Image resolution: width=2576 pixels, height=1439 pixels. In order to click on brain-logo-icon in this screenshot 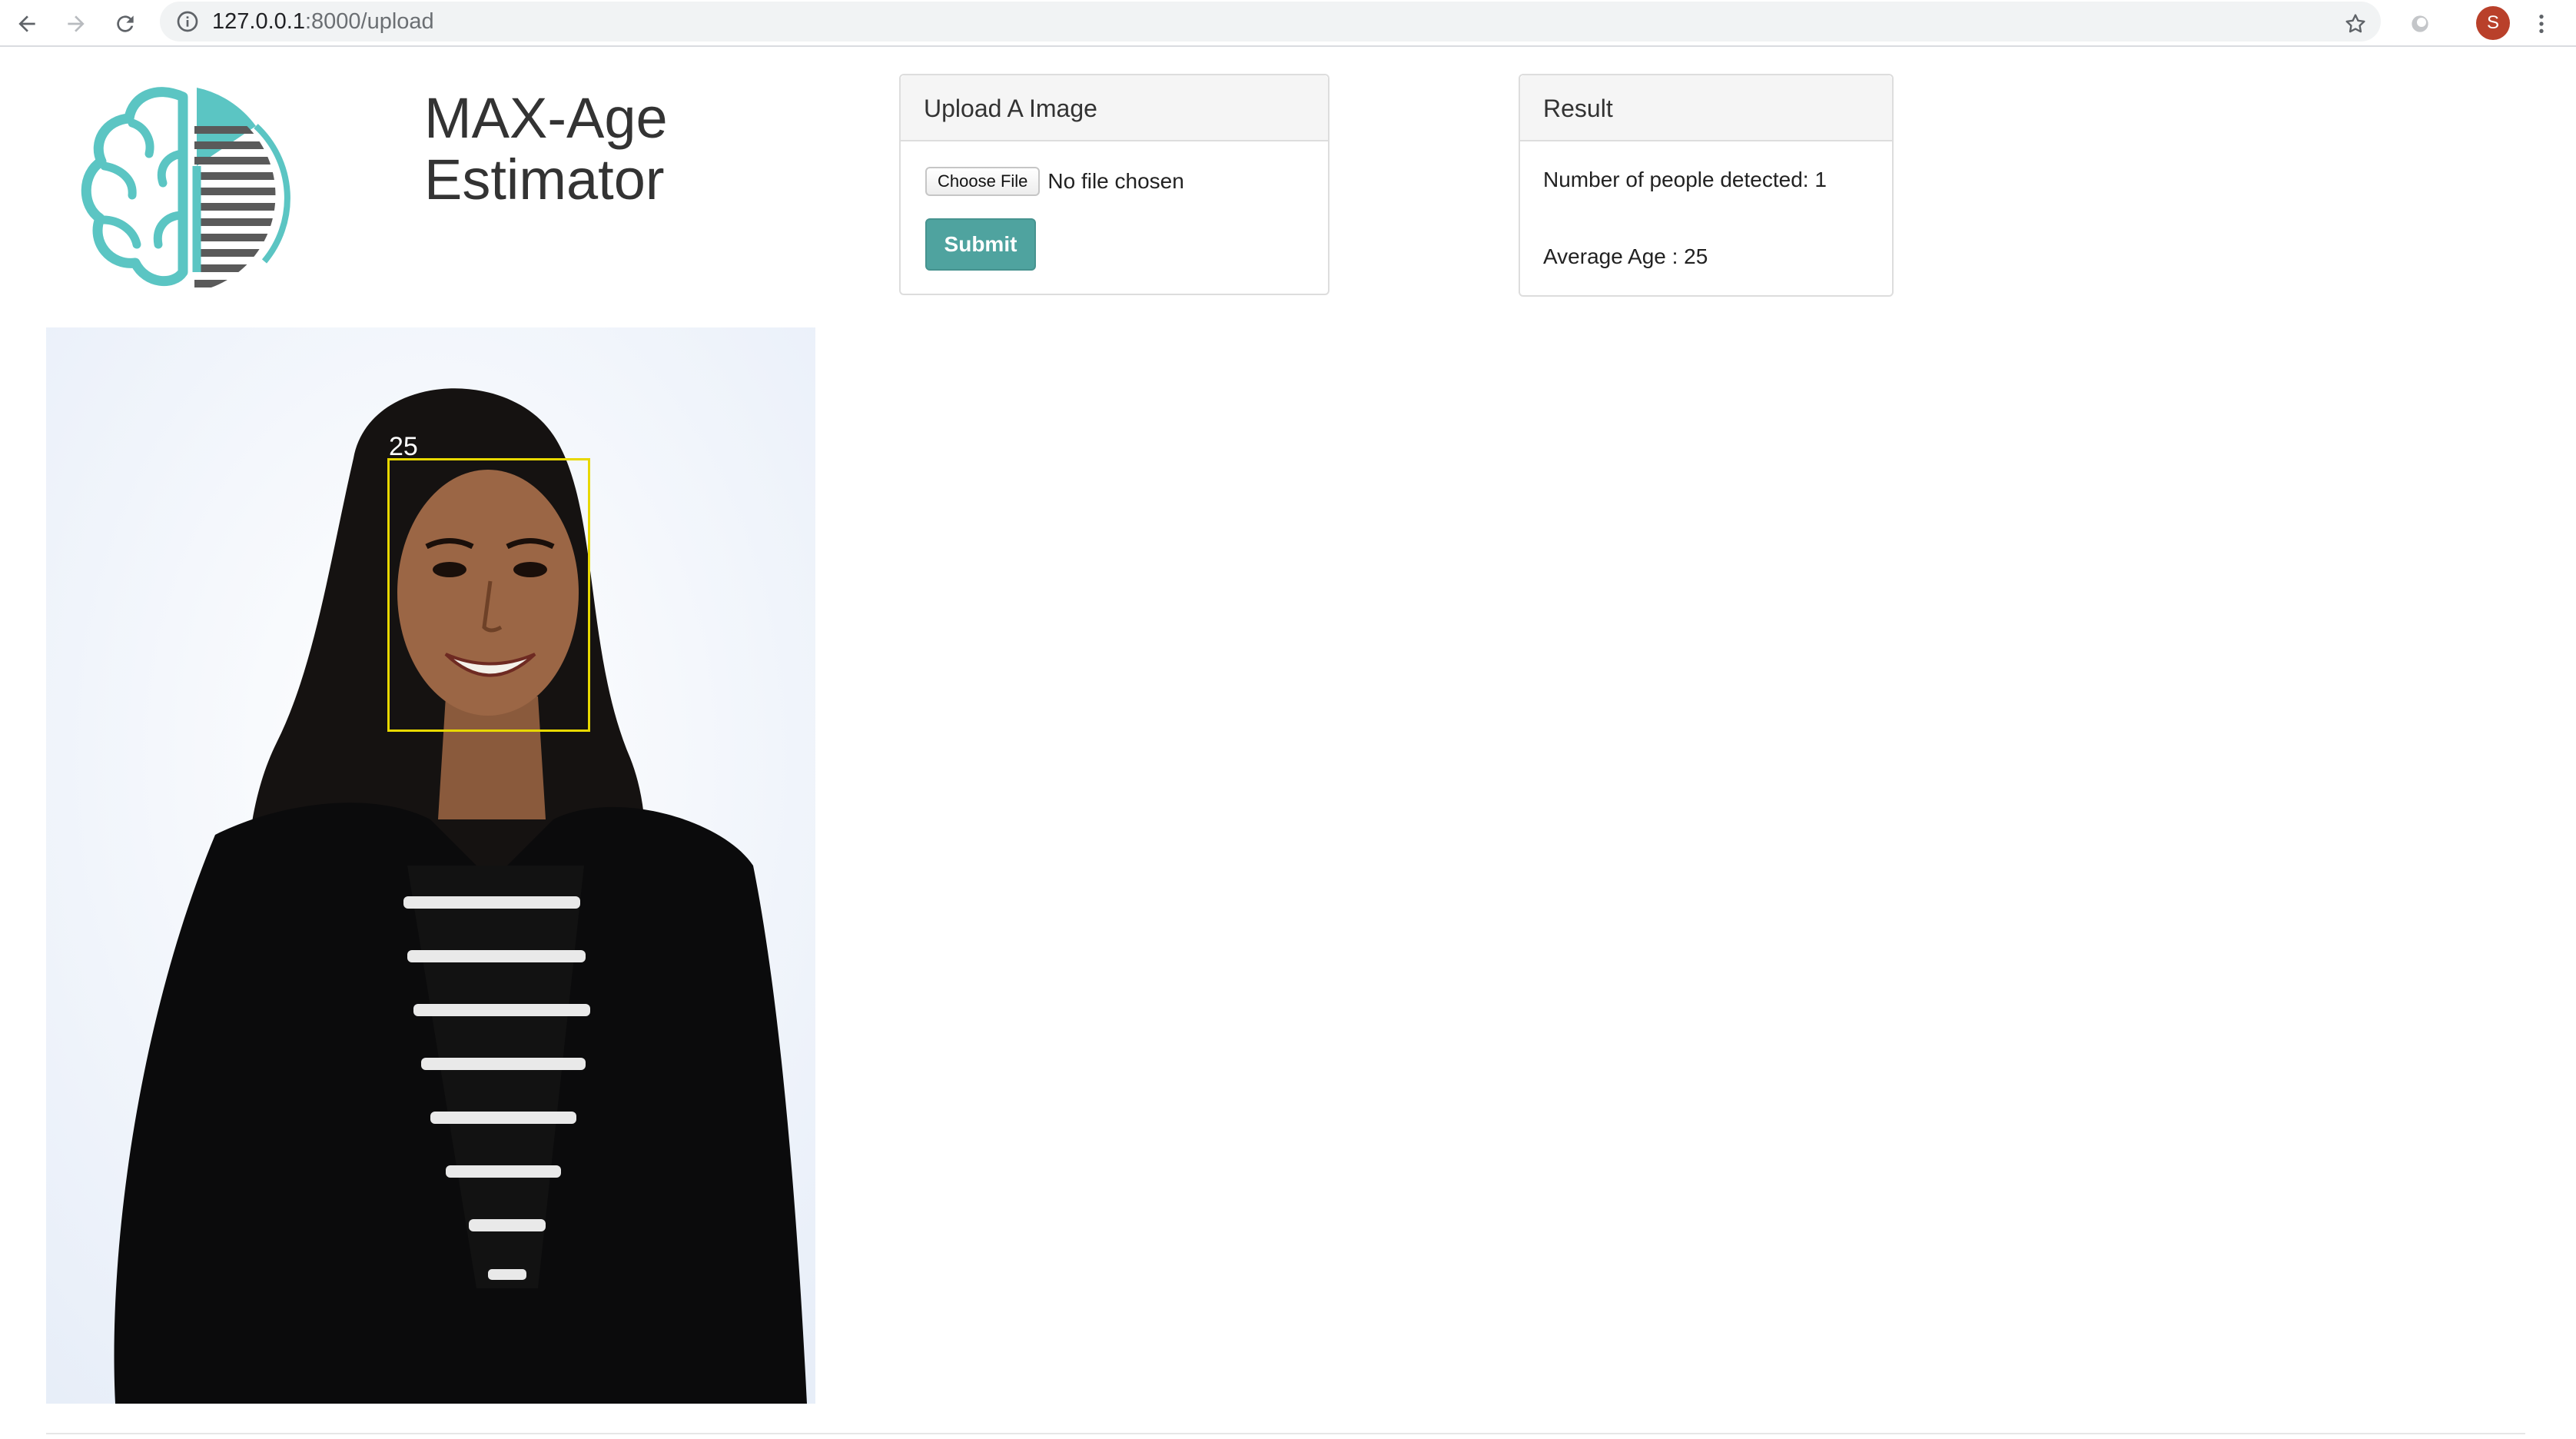, I will do `click(194, 186)`.